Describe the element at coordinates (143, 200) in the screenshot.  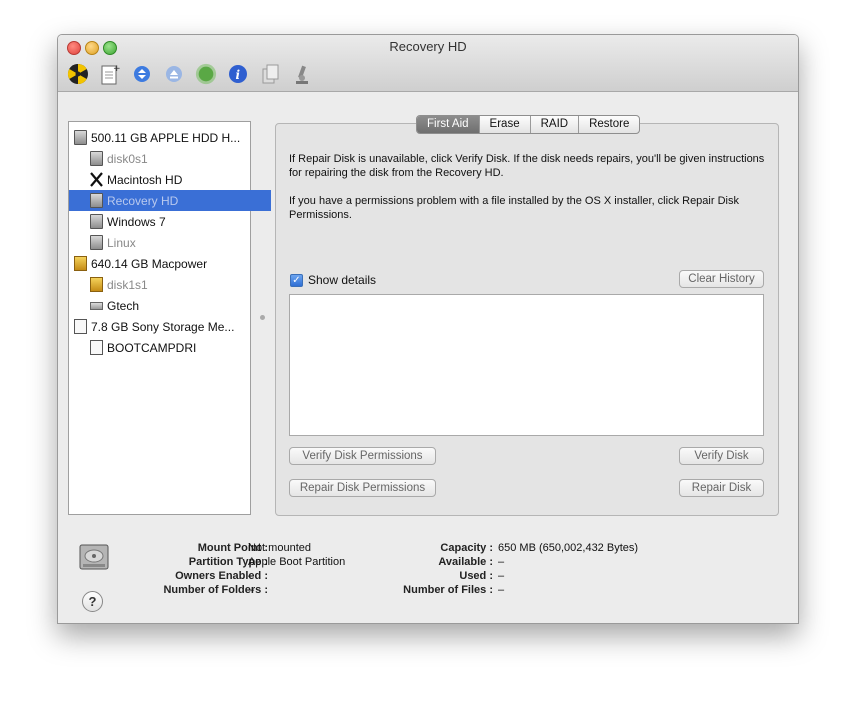
I see `disk-list-item-label: Recovery HD` at that location.